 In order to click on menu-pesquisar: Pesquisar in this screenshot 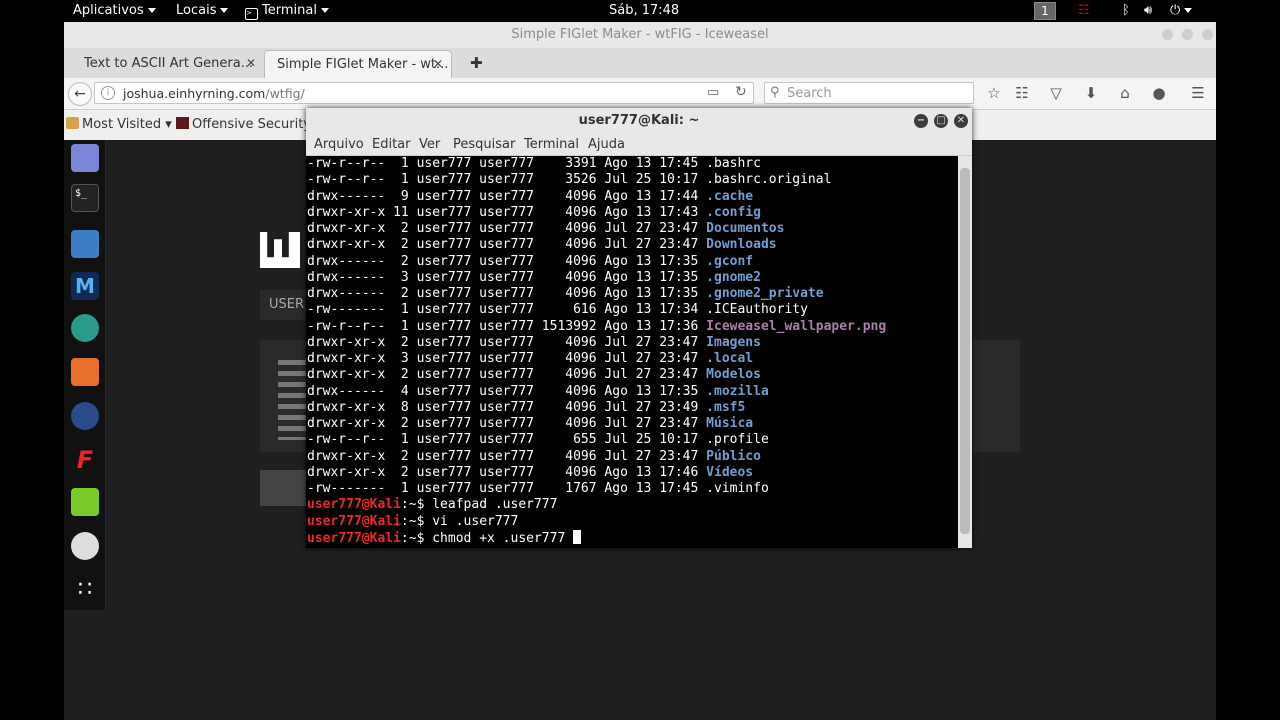, I will do `click(484, 144)`.